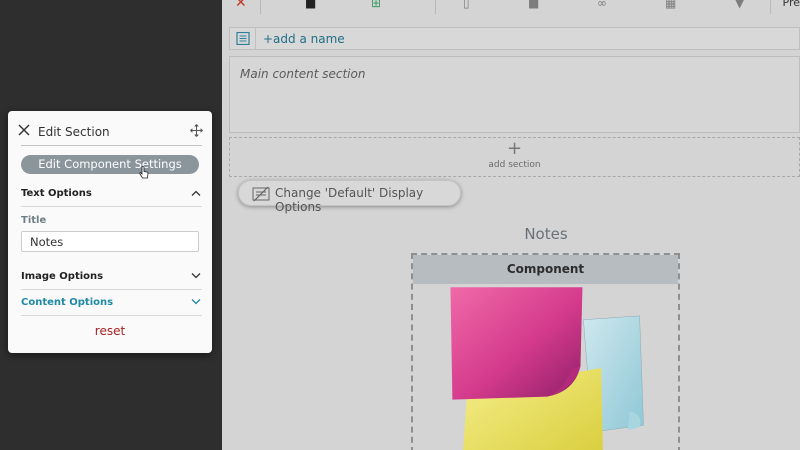 The width and height of the screenshot is (800, 450). What do you see at coordinates (546, 234) in the screenshot?
I see `notes-title: Notes` at bounding box center [546, 234].